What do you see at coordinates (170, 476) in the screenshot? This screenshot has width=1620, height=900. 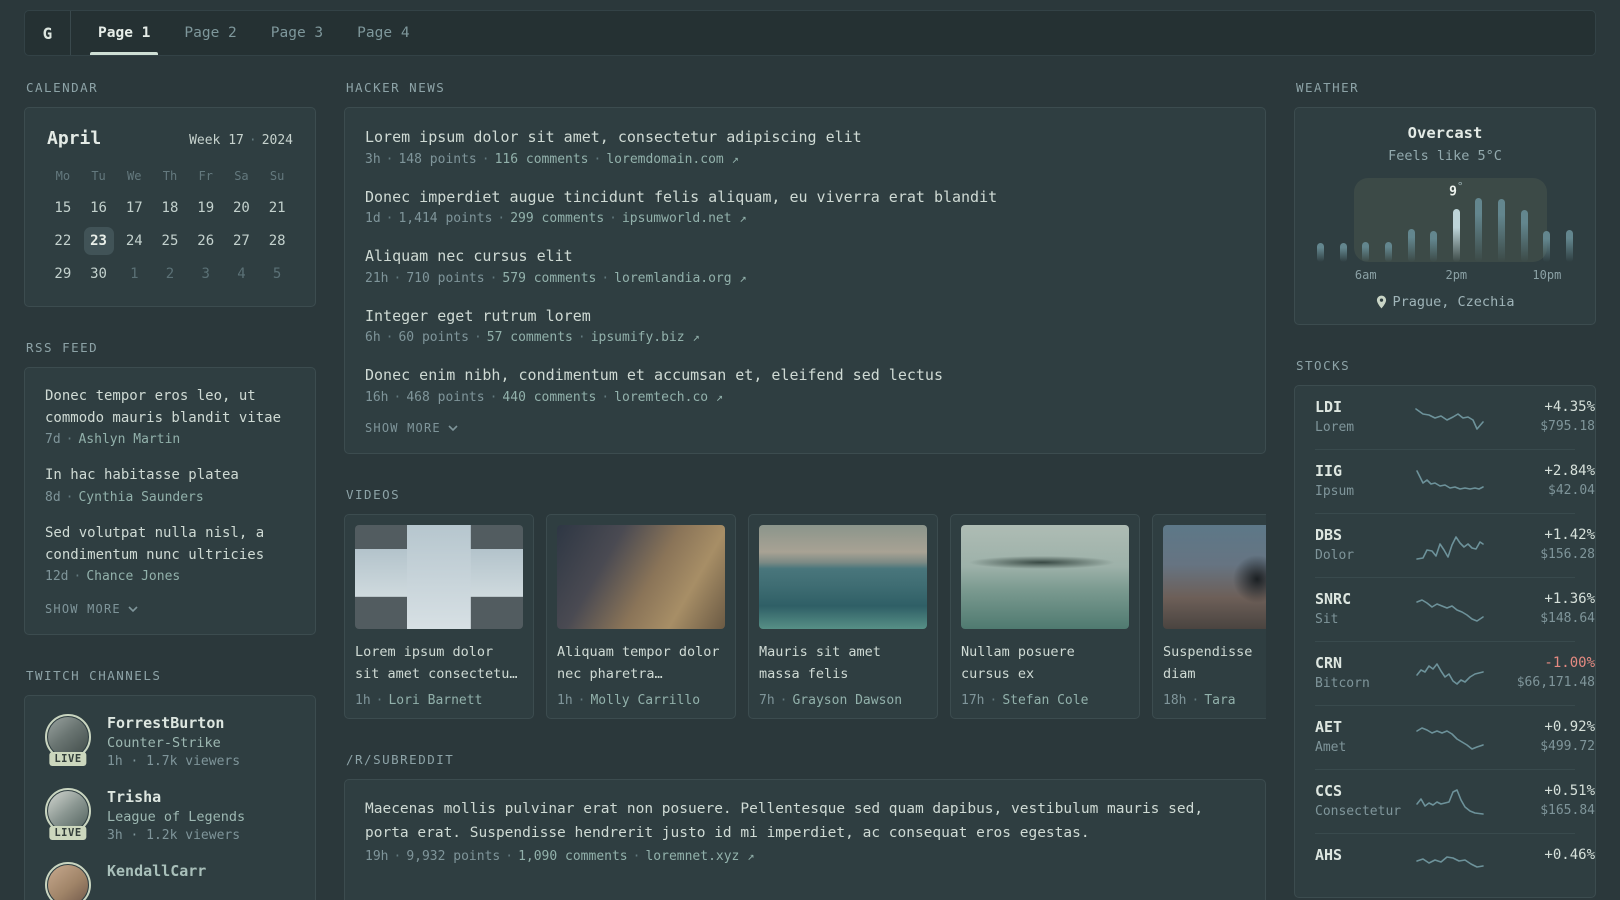 I see `rss-item-title: In hac habitasse platea` at bounding box center [170, 476].